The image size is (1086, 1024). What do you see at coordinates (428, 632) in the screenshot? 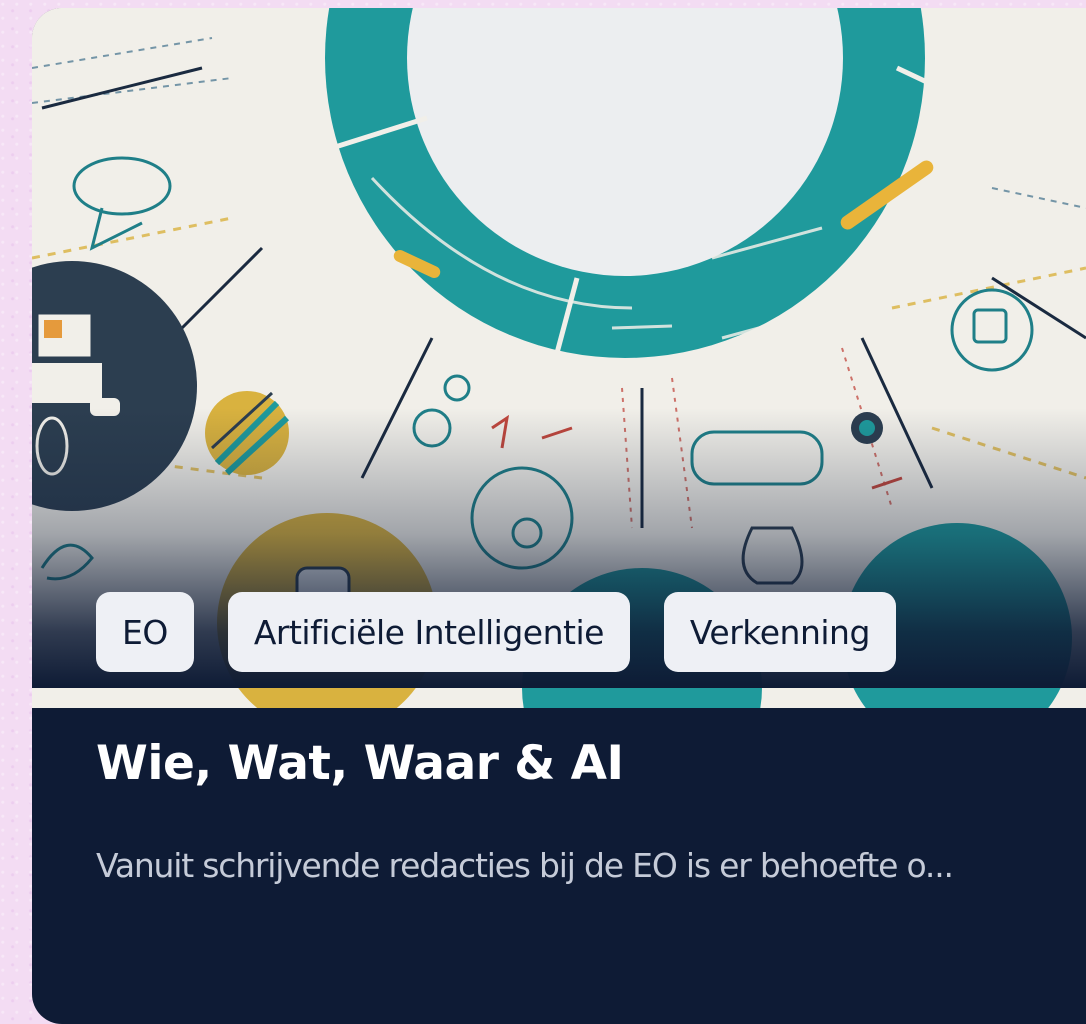
I see `tag-artificiele-intelligentie: Artificiële Intelligentie` at bounding box center [428, 632].